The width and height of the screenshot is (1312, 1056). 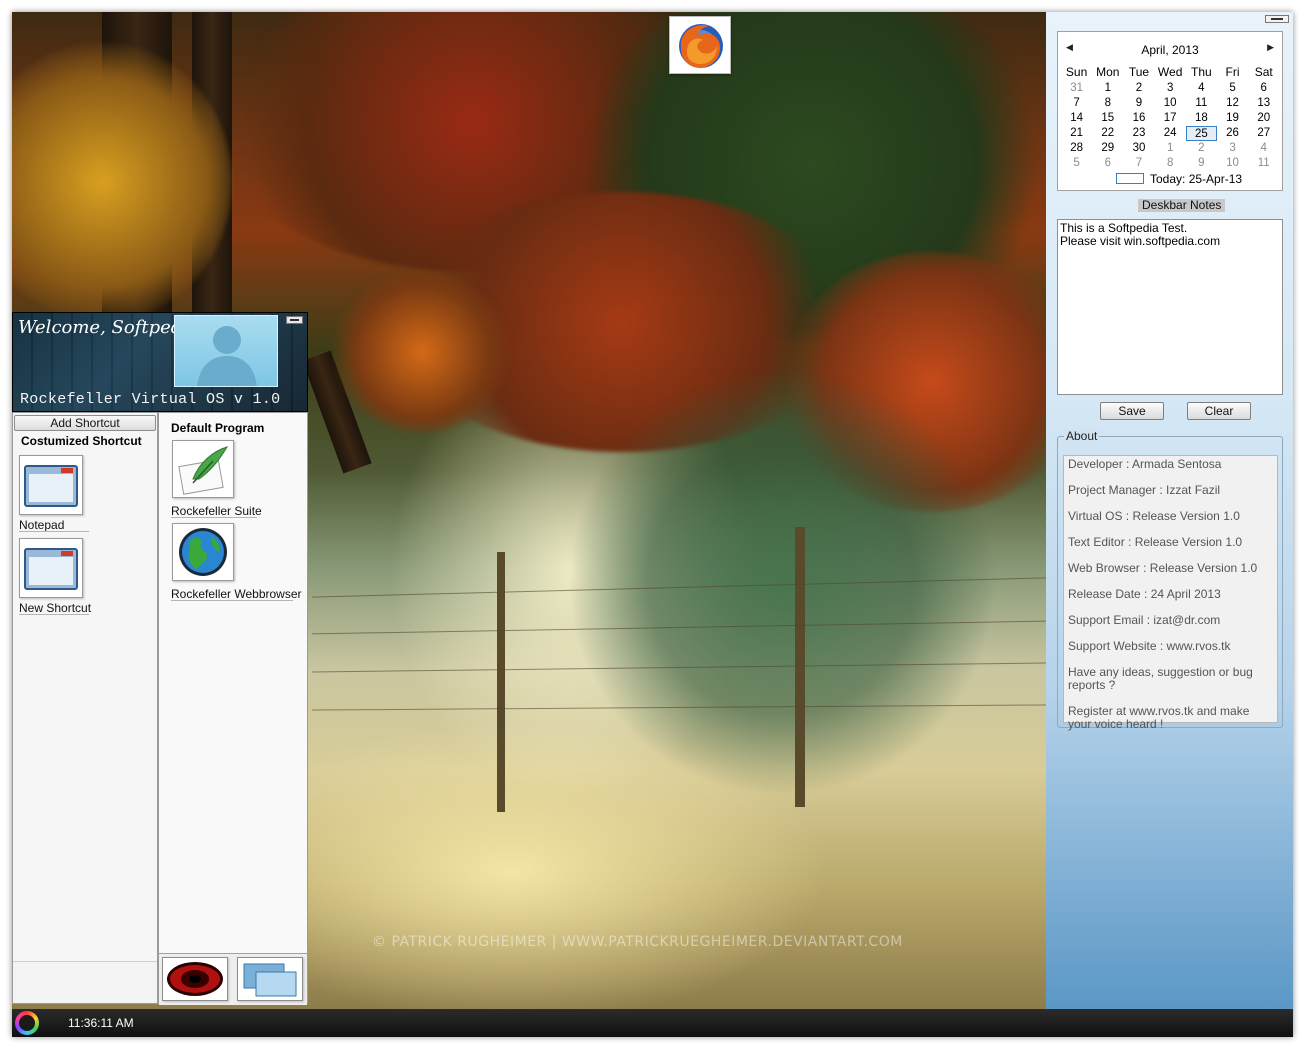 I want to click on calendar-week-row: 31 1 2 3 4 5 6, so click(x=1170, y=88).